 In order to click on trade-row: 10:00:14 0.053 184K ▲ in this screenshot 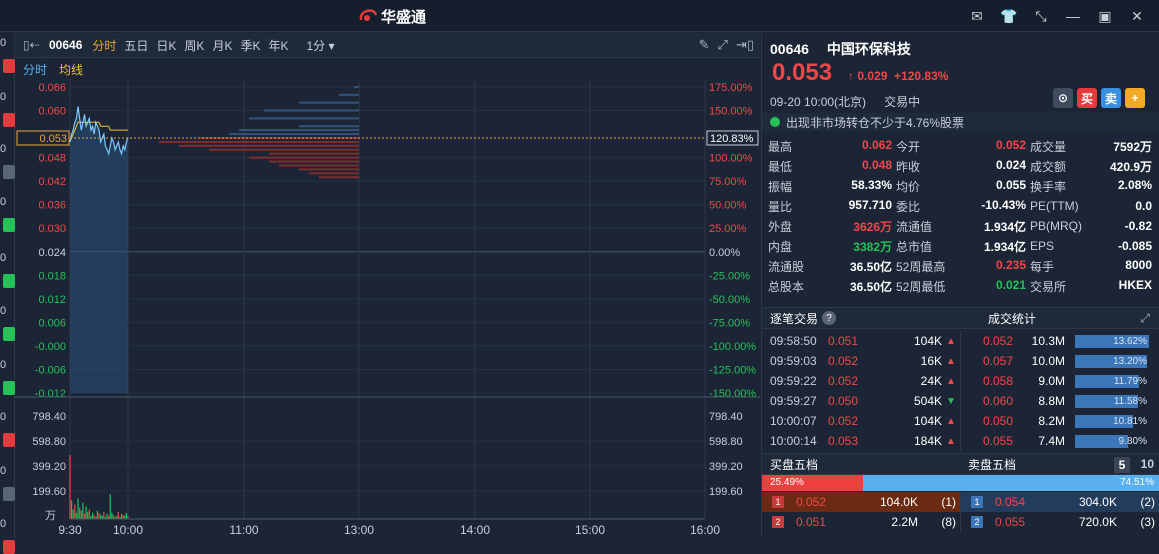, I will do `click(861, 441)`.